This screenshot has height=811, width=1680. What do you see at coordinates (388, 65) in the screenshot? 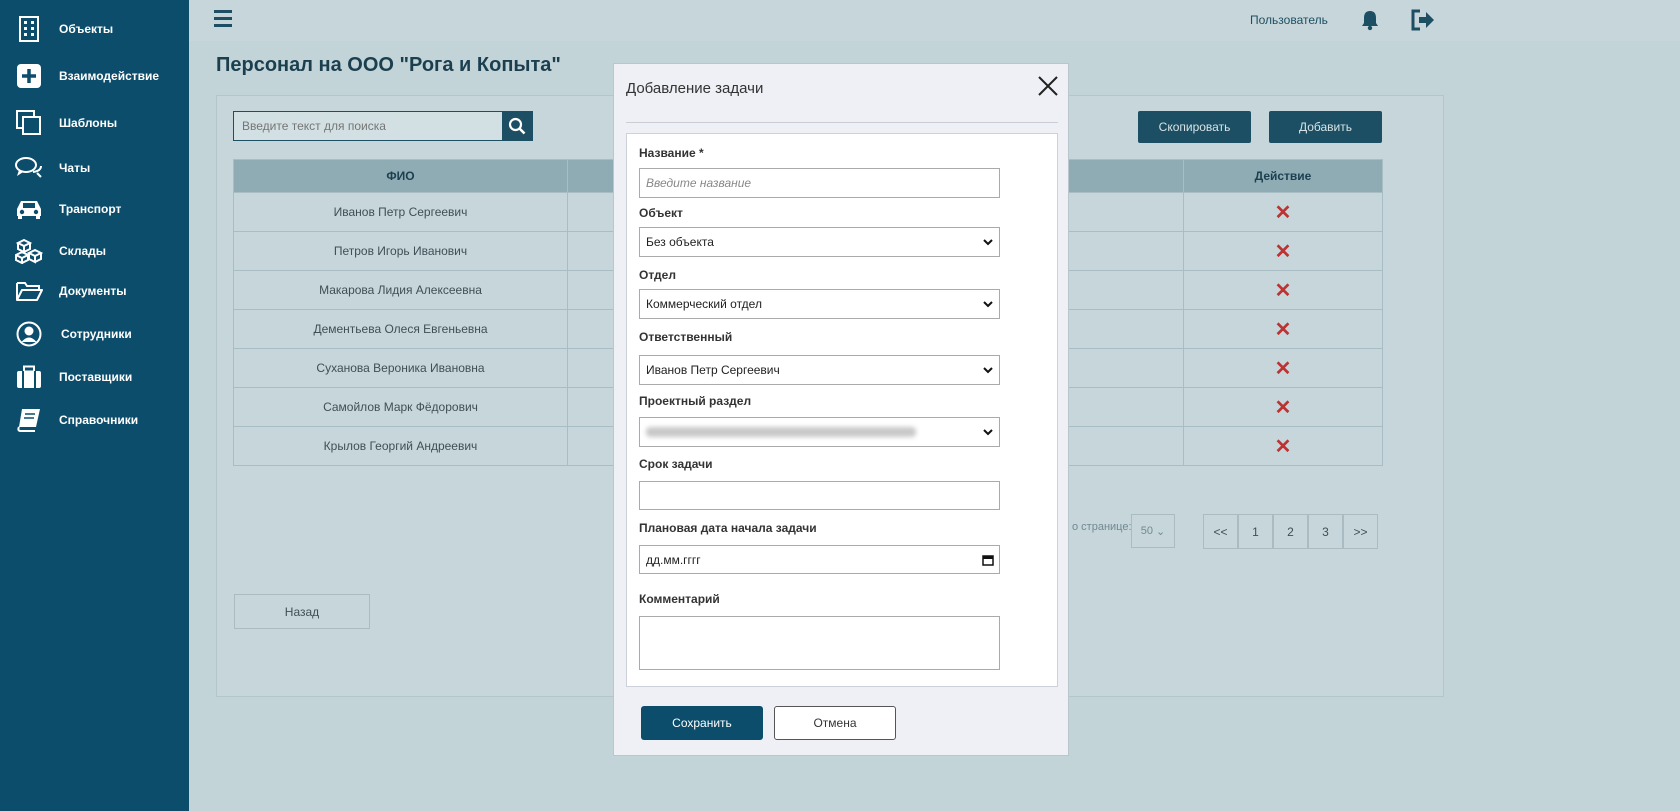
I see `page-title: Персонал на ООО "Рога и Копыта"` at bounding box center [388, 65].